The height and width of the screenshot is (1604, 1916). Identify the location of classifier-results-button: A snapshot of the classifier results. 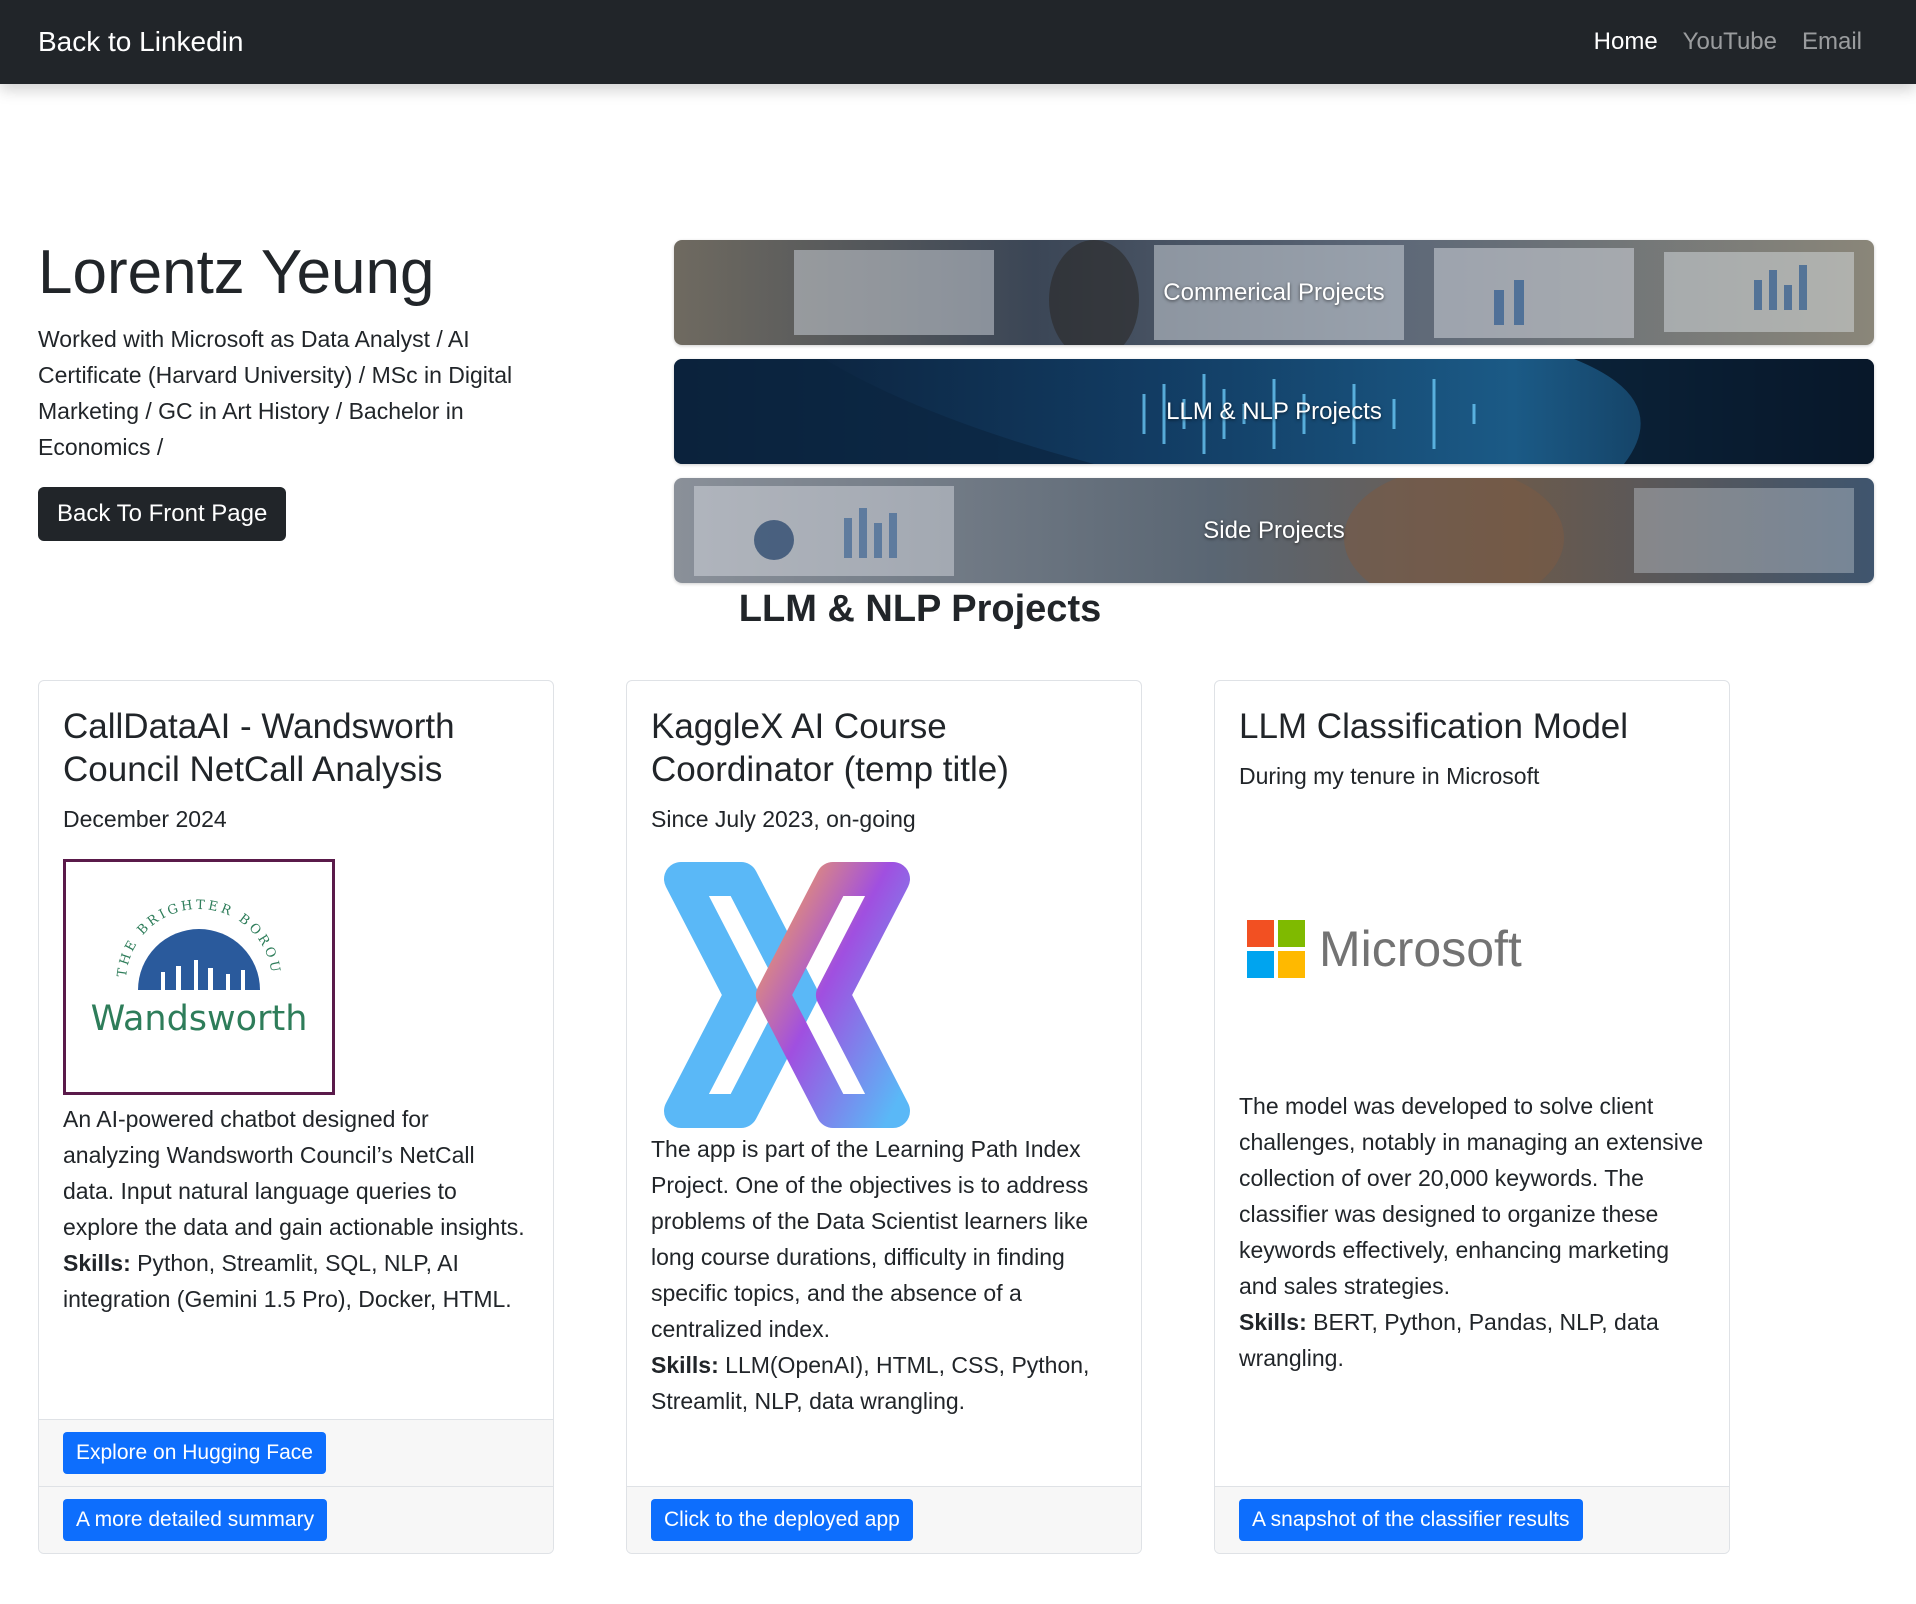
(1411, 1520).